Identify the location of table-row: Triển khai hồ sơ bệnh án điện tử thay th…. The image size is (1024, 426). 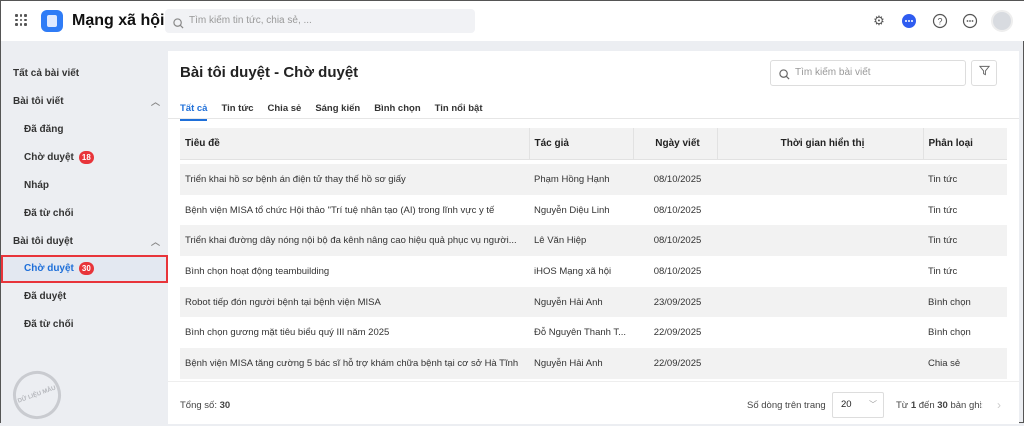
(593, 179).